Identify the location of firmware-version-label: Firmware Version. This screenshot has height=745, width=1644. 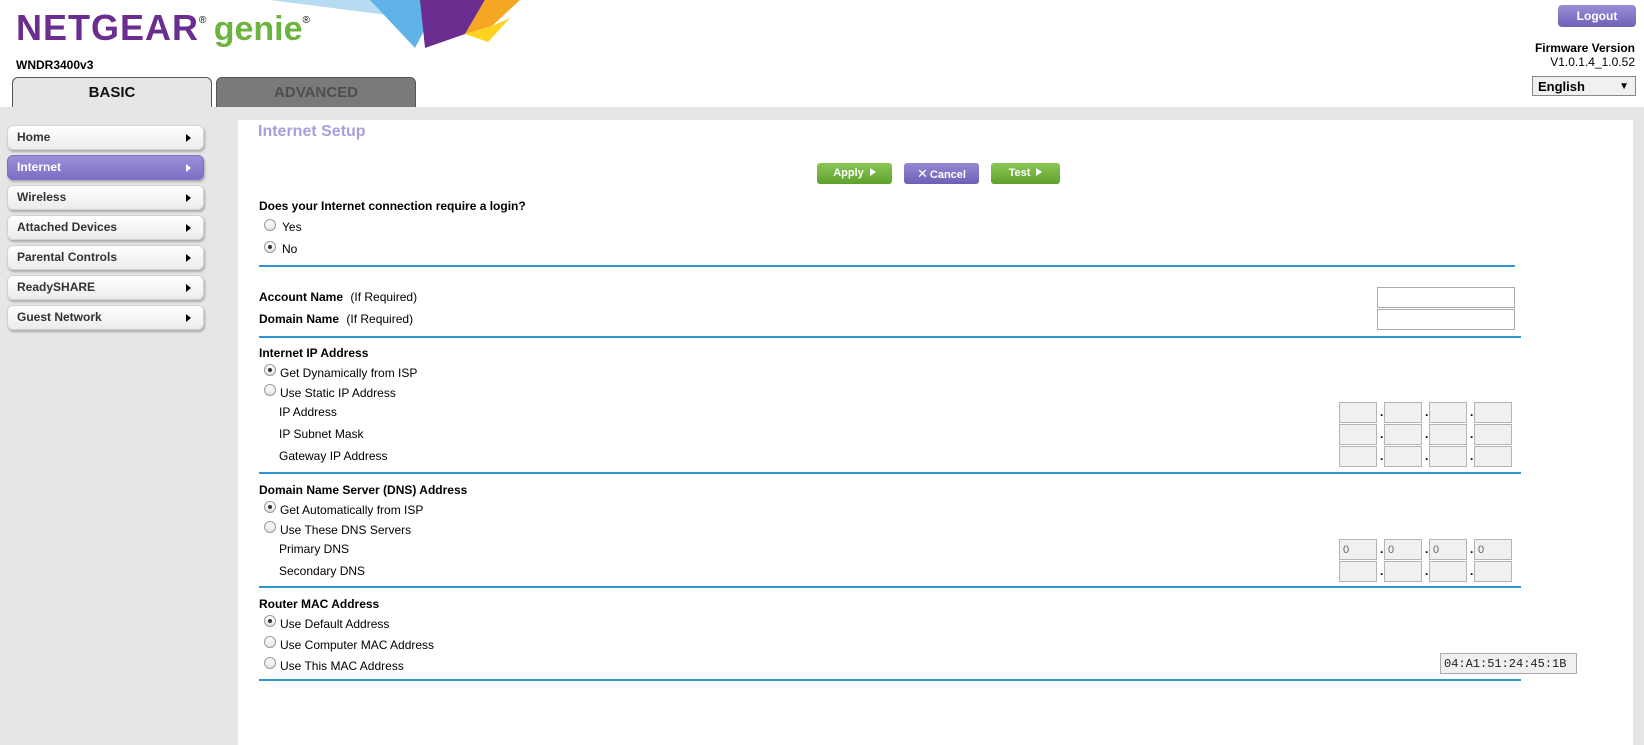
(1584, 48).